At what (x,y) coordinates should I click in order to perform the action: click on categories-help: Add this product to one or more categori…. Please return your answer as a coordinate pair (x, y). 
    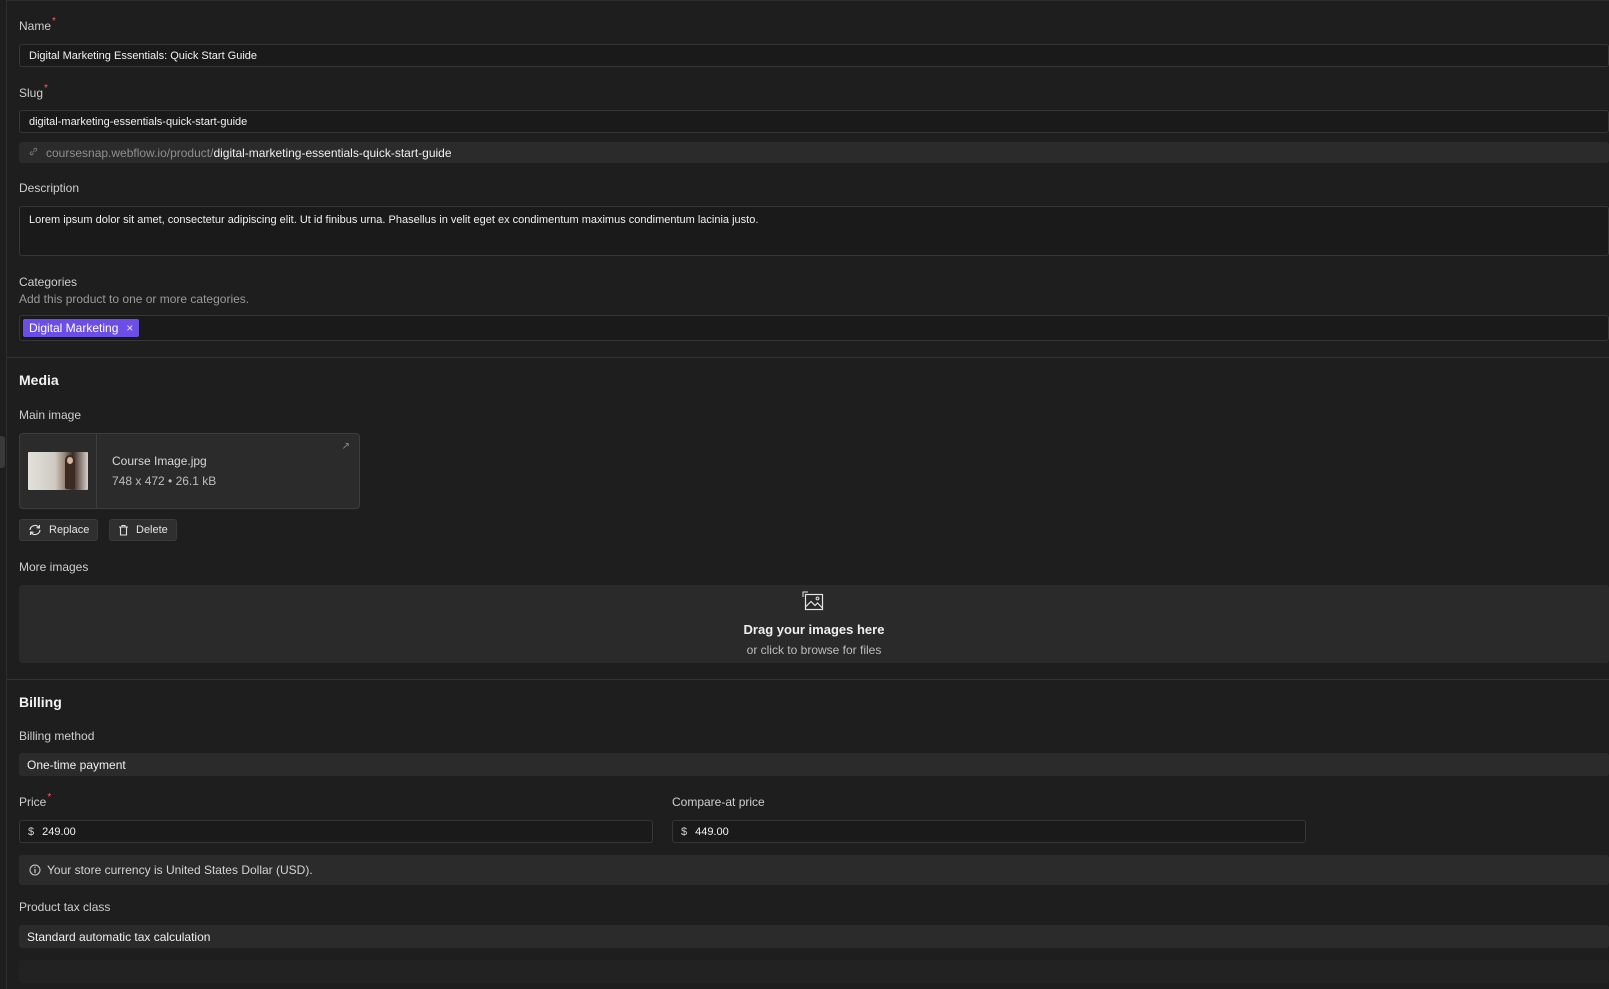
    Looking at the image, I should click on (134, 299).